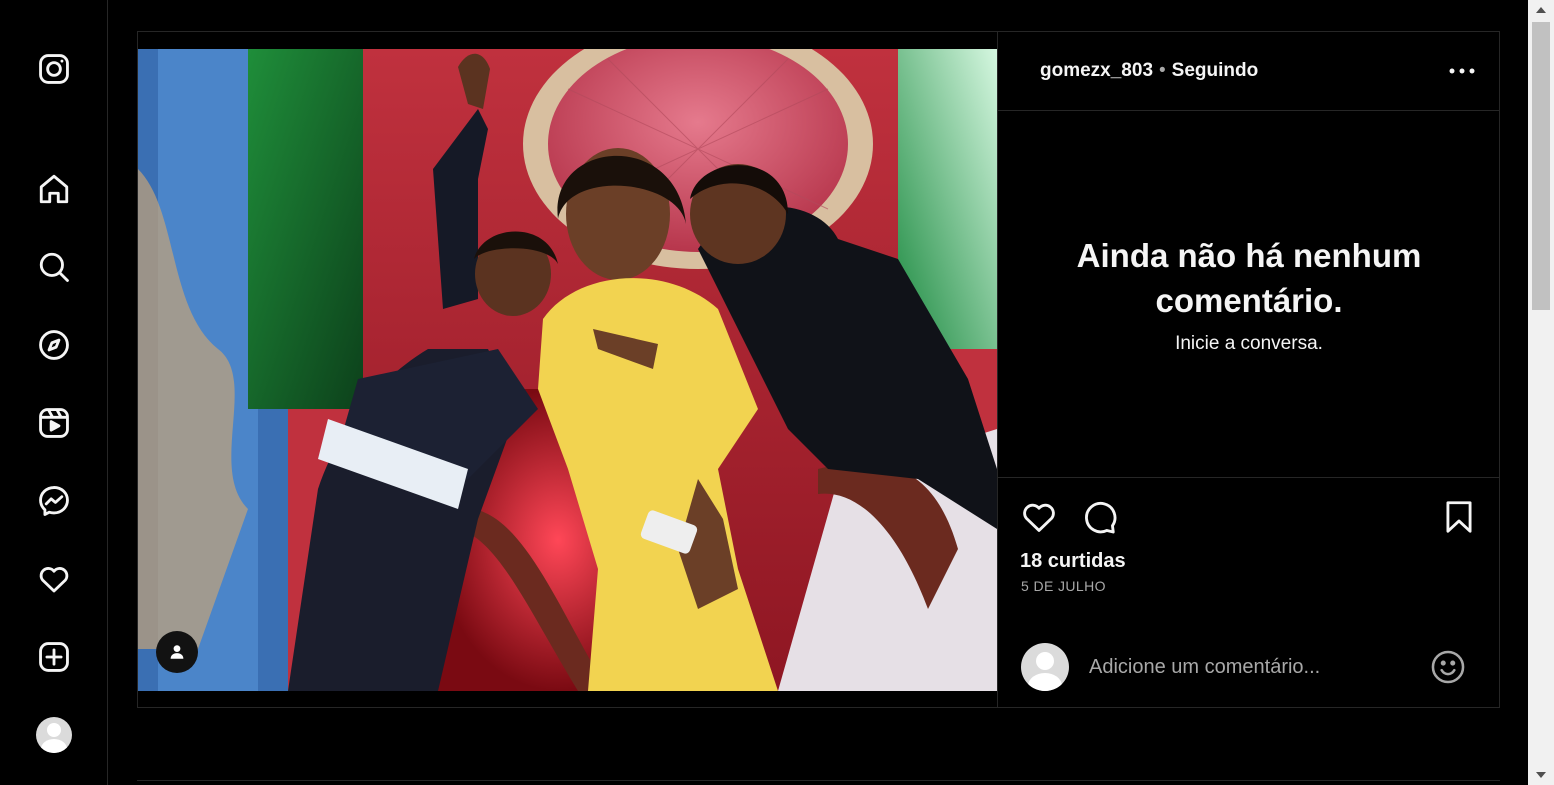  Describe the element at coordinates (54, 423) in the screenshot. I see `reels-icon` at that location.